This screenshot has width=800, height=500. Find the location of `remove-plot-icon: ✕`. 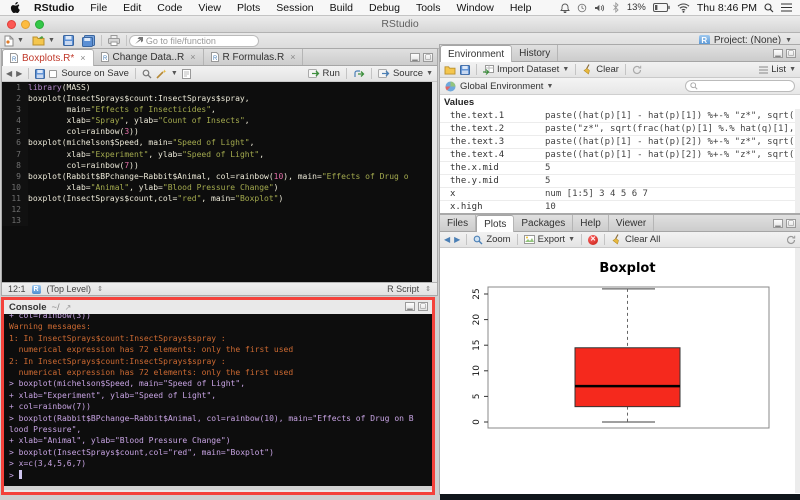

remove-plot-icon: ✕ is located at coordinates (593, 239).